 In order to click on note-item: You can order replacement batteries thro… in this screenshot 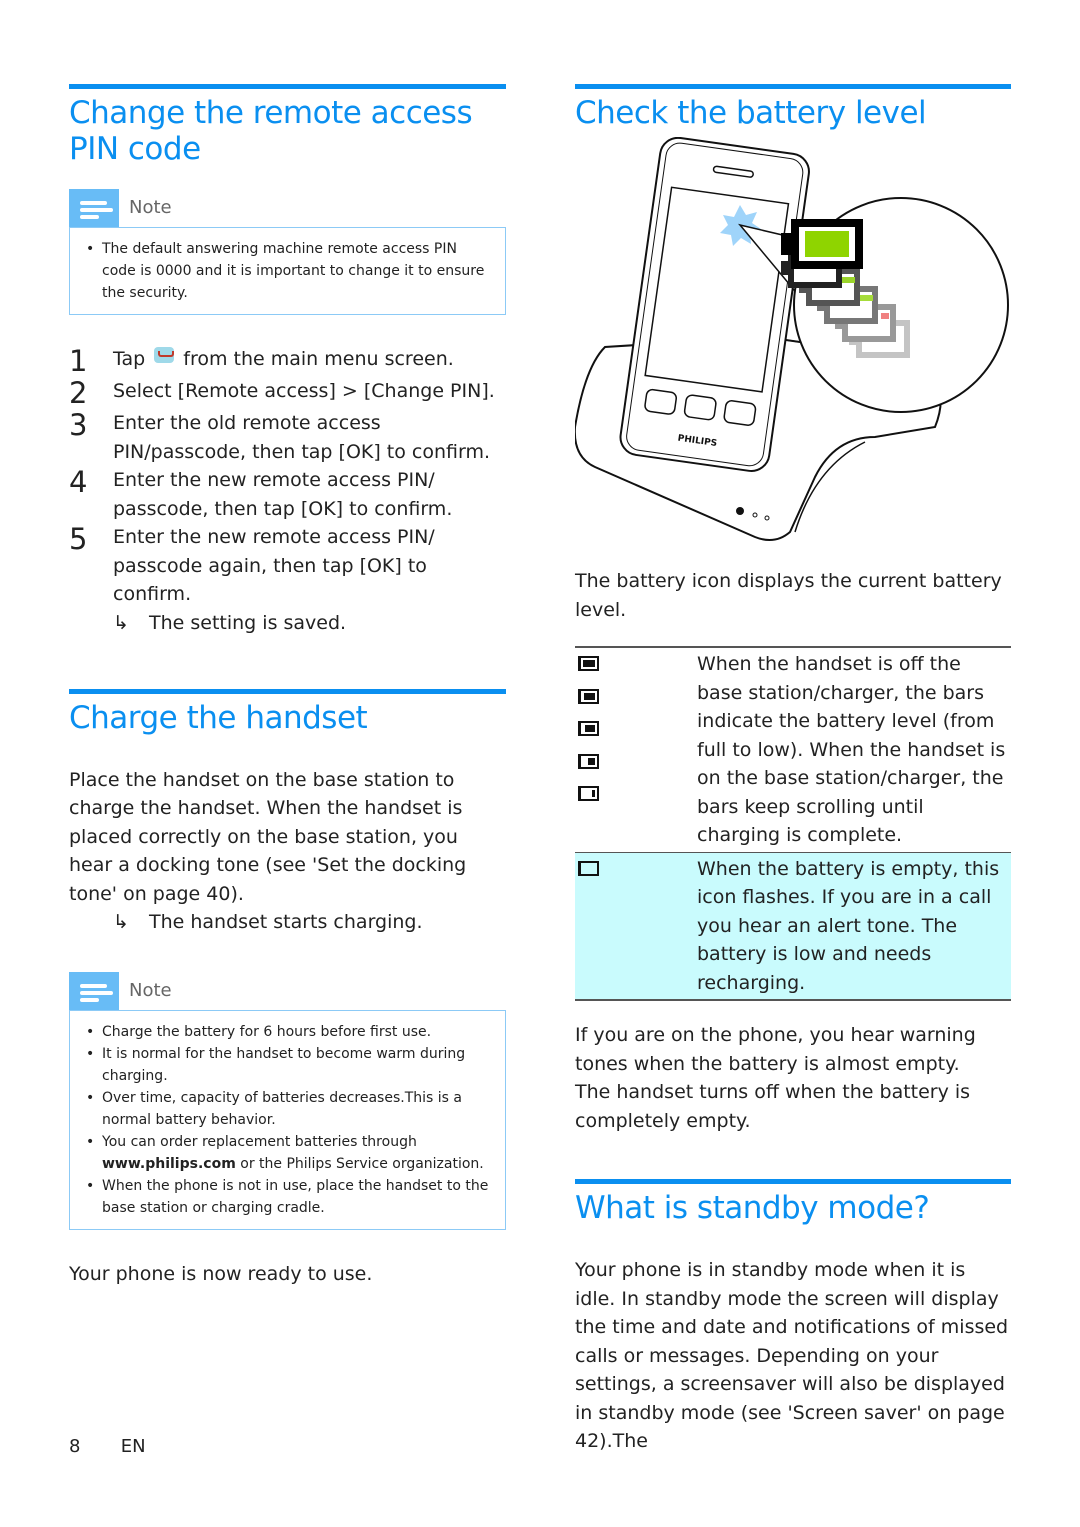, I will do `click(287, 1153)`.